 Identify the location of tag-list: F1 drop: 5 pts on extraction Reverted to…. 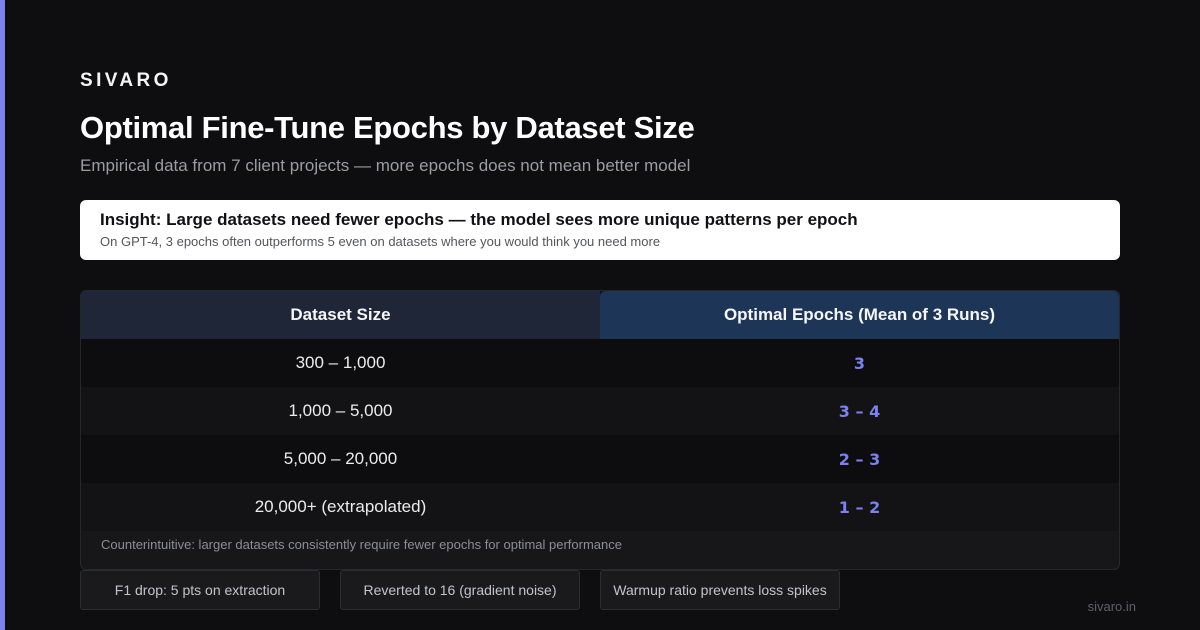
(460, 590).